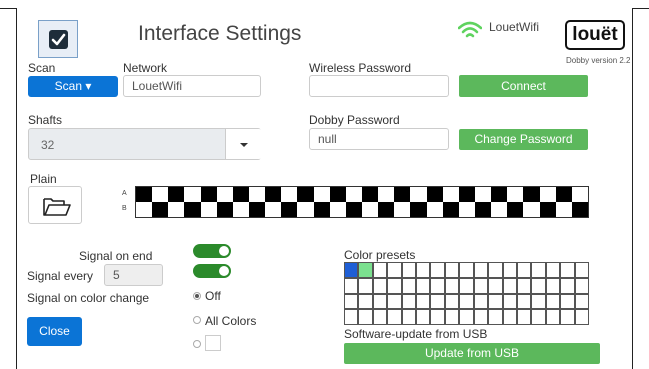 This screenshot has height=369, width=649. What do you see at coordinates (197, 344) in the screenshot?
I see `radio-custom-color` at bounding box center [197, 344].